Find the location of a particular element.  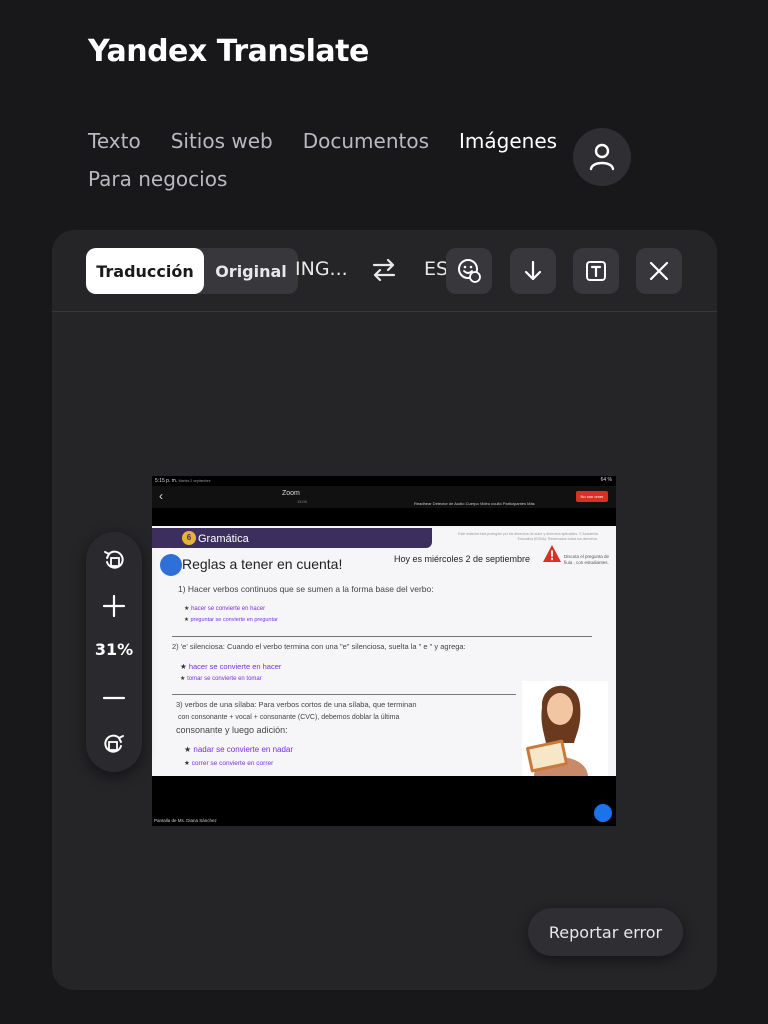

slide-header-badge: 6 is located at coordinates (189, 538).